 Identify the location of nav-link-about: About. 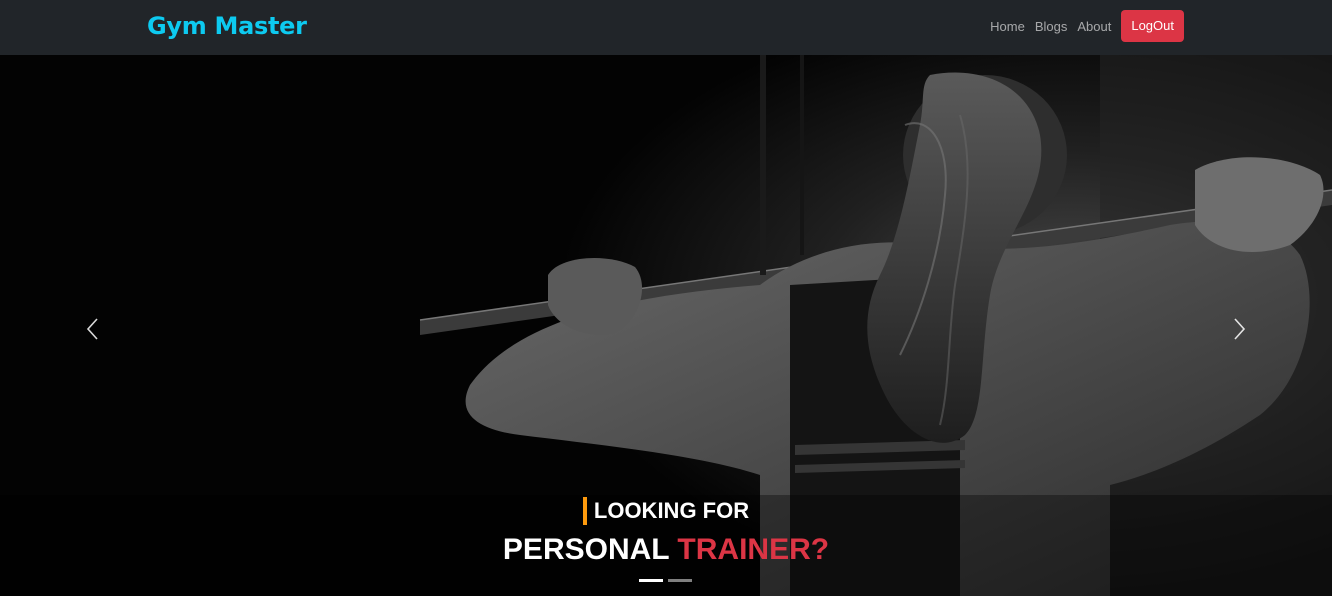
(1094, 26).